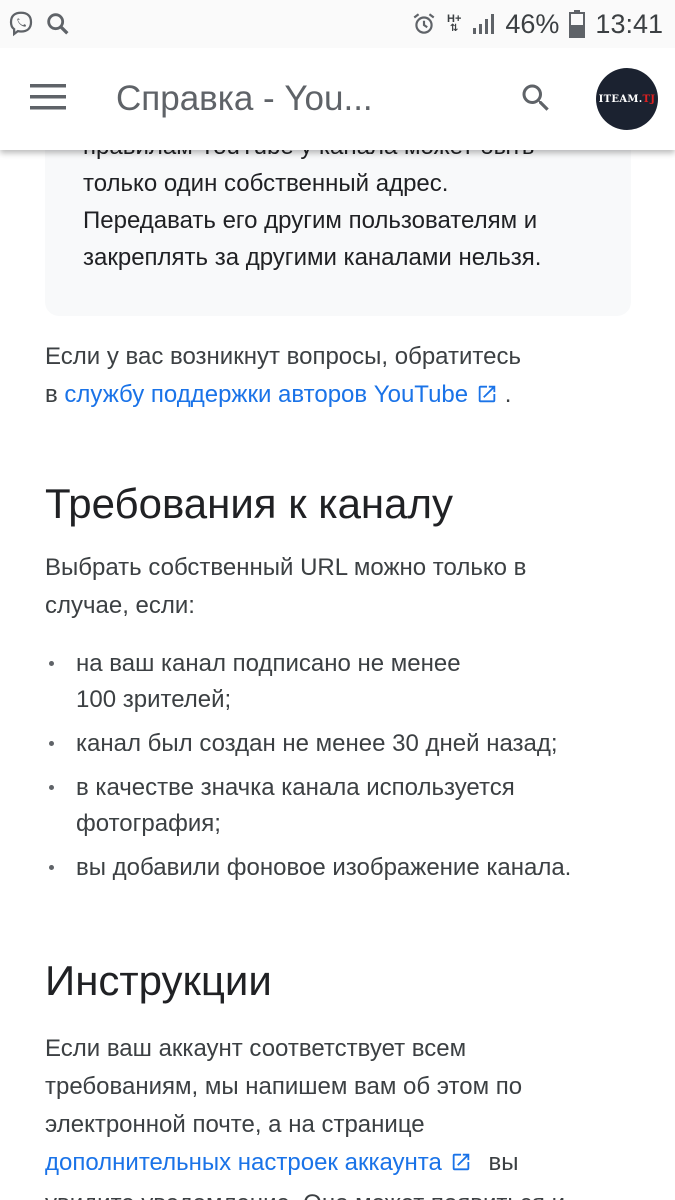 The width and height of the screenshot is (675, 1200). What do you see at coordinates (243, 1162) in the screenshot?
I see `account-settings-link-text: дополнительных настроек аккаунта` at bounding box center [243, 1162].